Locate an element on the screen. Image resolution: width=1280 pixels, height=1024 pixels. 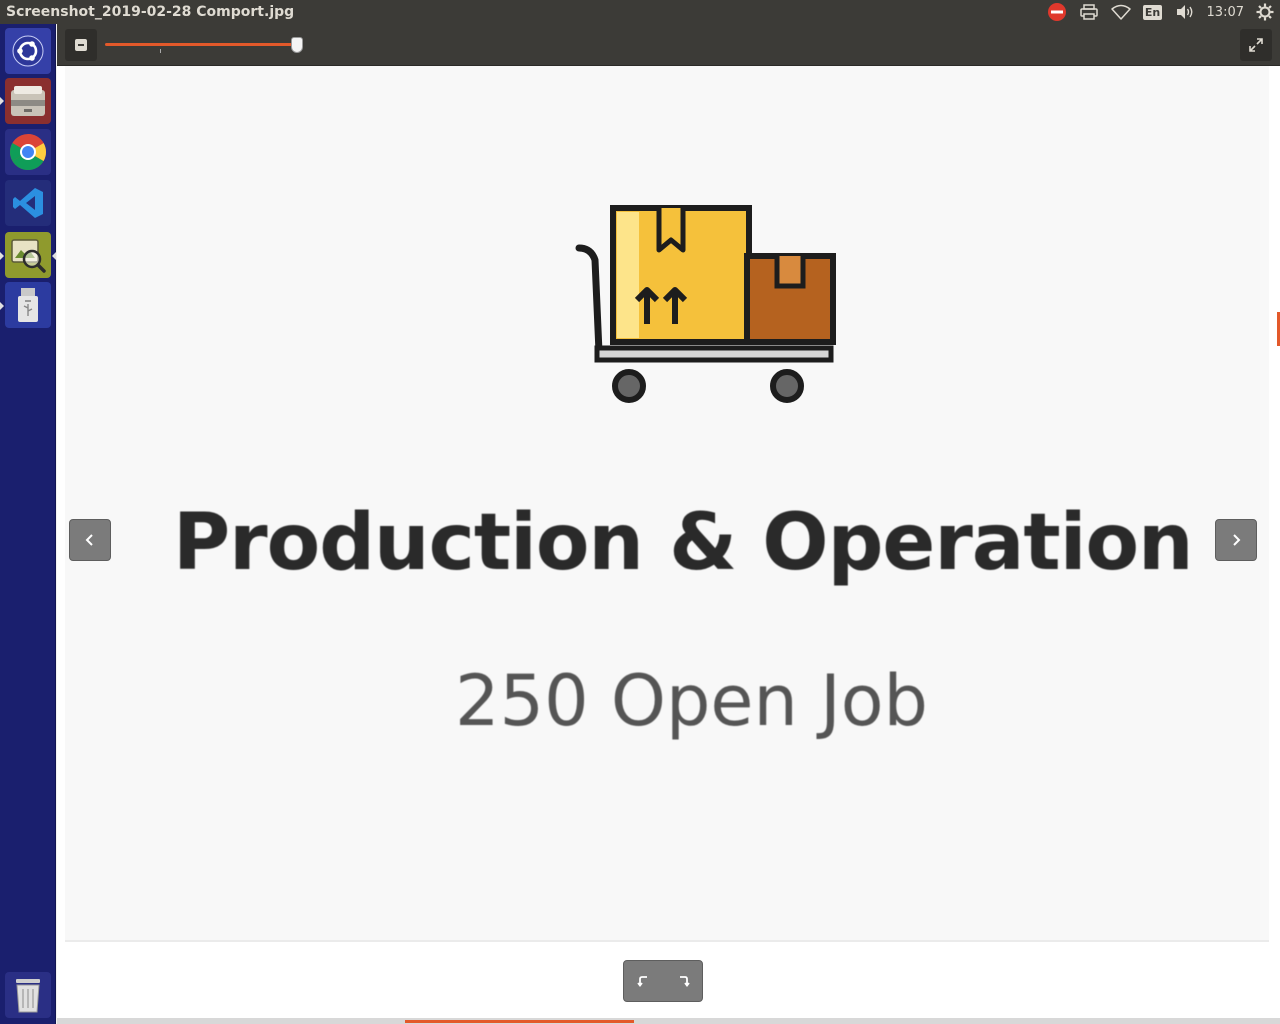
image-strip is located at coordinates (668, 1021).